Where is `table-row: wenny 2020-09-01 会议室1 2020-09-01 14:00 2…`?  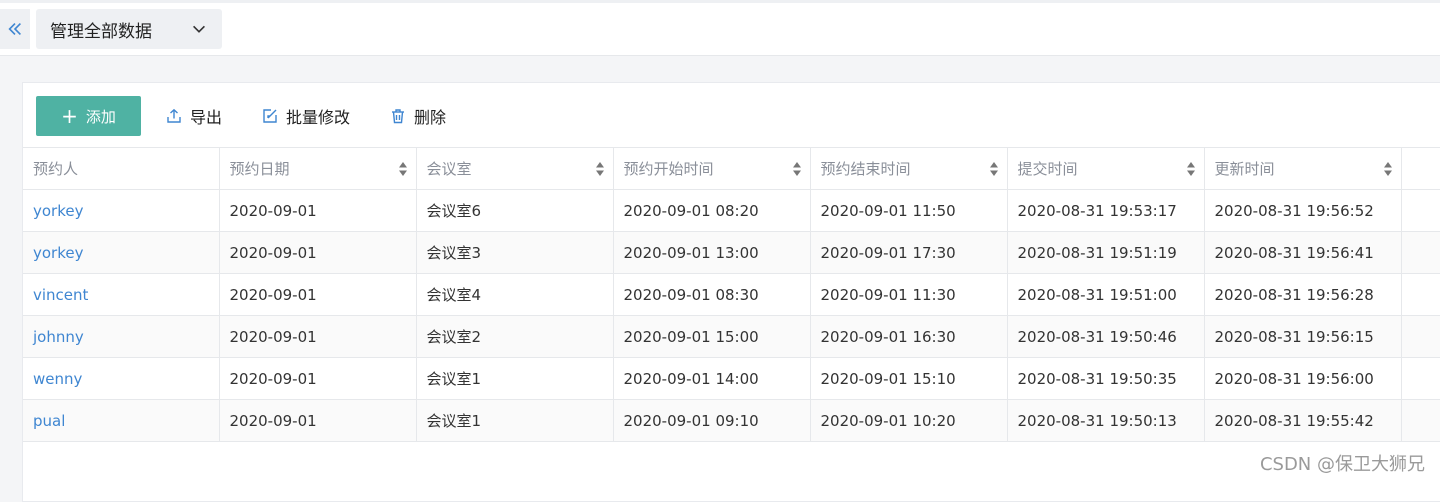 table-row: wenny 2020-09-01 会议室1 2020-09-01 14:00 2… is located at coordinates (731, 379).